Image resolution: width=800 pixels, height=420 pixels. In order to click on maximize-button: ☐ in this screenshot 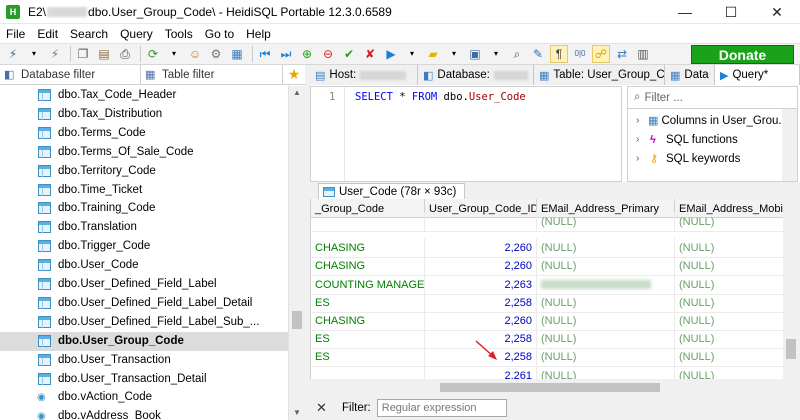, I will do `click(731, 12)`.